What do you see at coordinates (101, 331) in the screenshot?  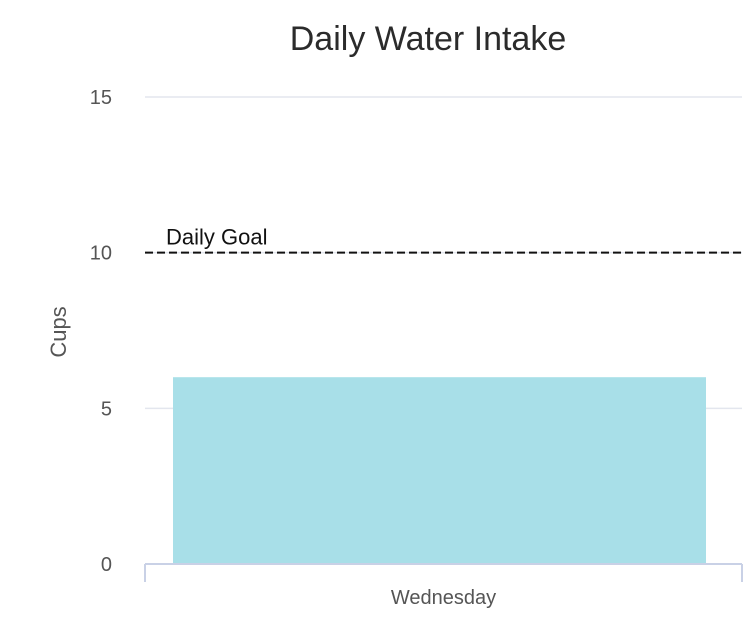 I see `y-axis-ticks: 0 5 10 15` at bounding box center [101, 331].